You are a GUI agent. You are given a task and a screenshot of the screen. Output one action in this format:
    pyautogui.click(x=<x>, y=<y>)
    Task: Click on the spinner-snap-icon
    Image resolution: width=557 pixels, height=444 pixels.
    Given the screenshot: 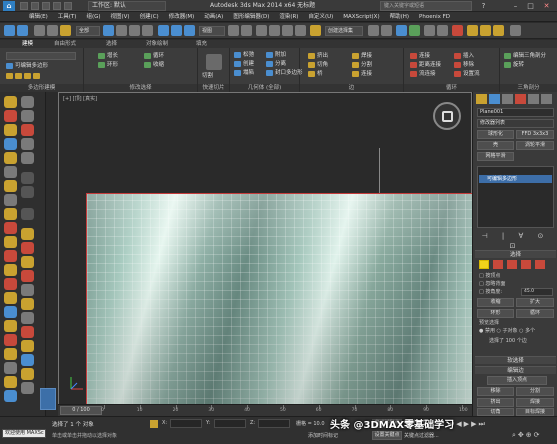 What is the action you would take?
    pyautogui.click(x=300, y=30)
    